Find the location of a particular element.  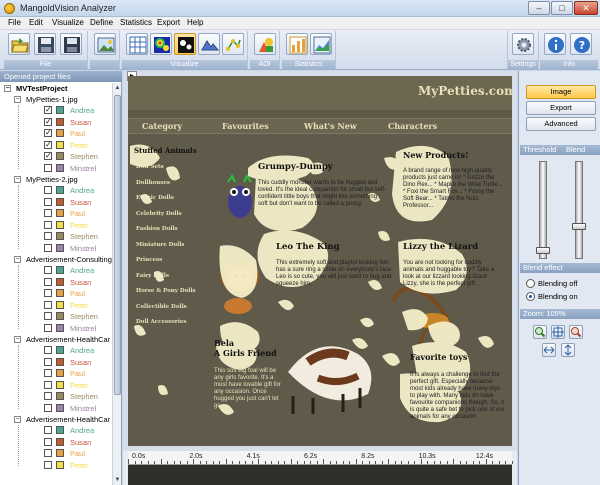

heatmap-button is located at coordinates (161, 44).